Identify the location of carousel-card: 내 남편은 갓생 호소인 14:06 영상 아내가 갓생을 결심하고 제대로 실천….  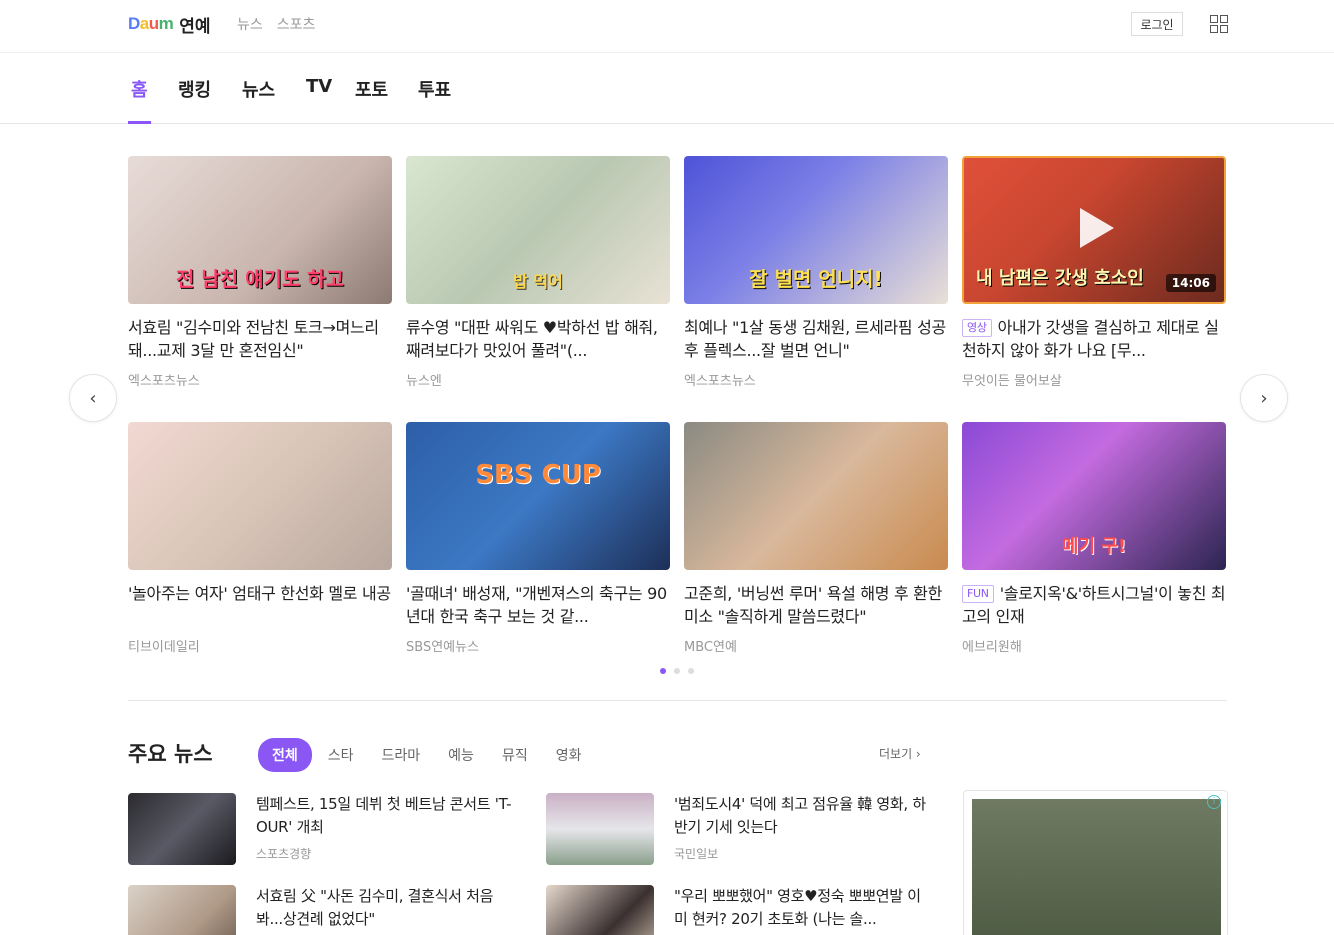
(1094, 272).